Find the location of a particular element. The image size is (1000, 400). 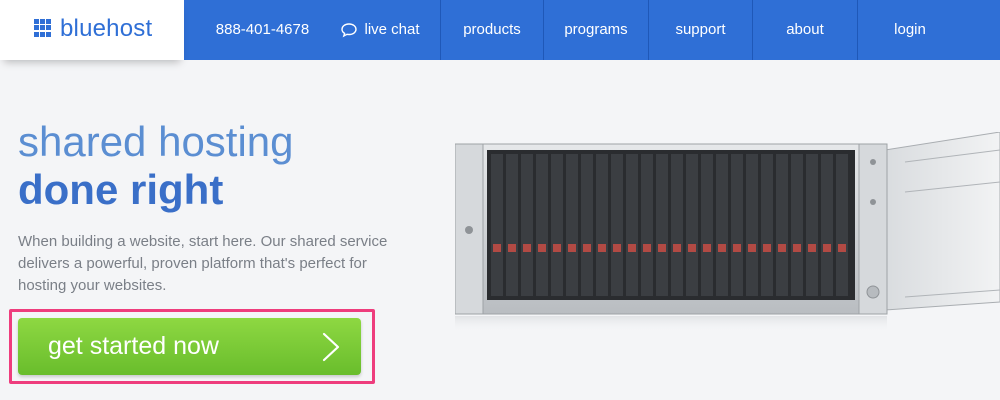

phone-number: 888-401-4678 is located at coordinates (262, 30).